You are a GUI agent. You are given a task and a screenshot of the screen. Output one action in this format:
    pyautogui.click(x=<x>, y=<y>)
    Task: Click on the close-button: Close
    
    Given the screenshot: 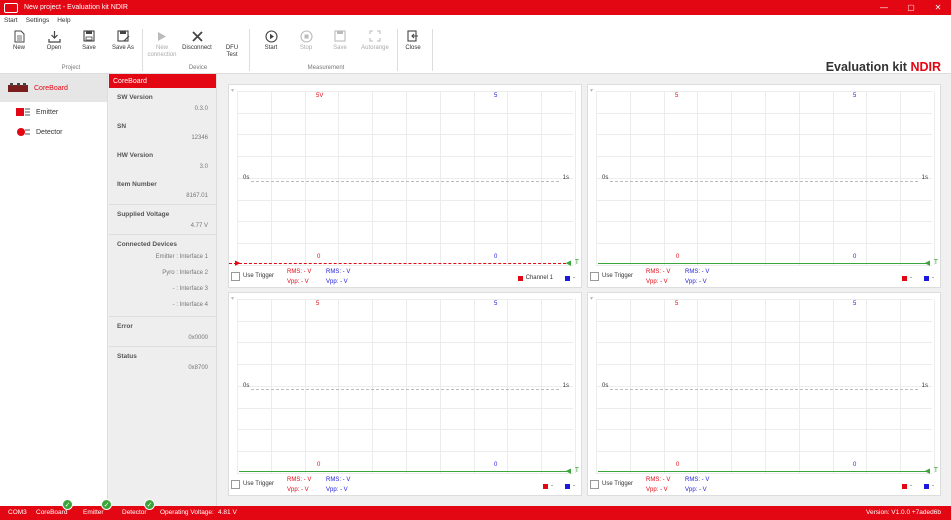 What is the action you would take?
    pyautogui.click(x=413, y=40)
    